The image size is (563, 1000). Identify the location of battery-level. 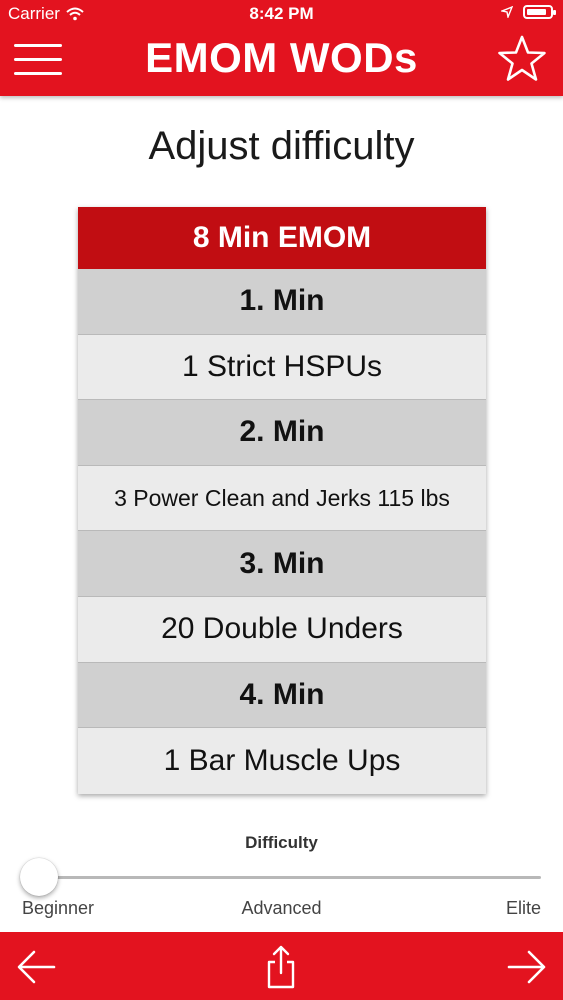
(536, 12).